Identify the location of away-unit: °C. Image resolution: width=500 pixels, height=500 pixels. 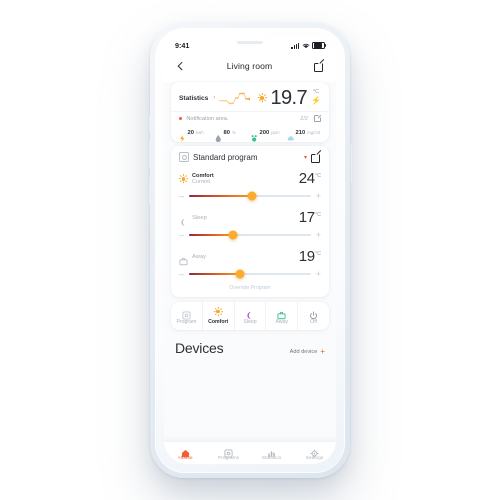
(318, 253).